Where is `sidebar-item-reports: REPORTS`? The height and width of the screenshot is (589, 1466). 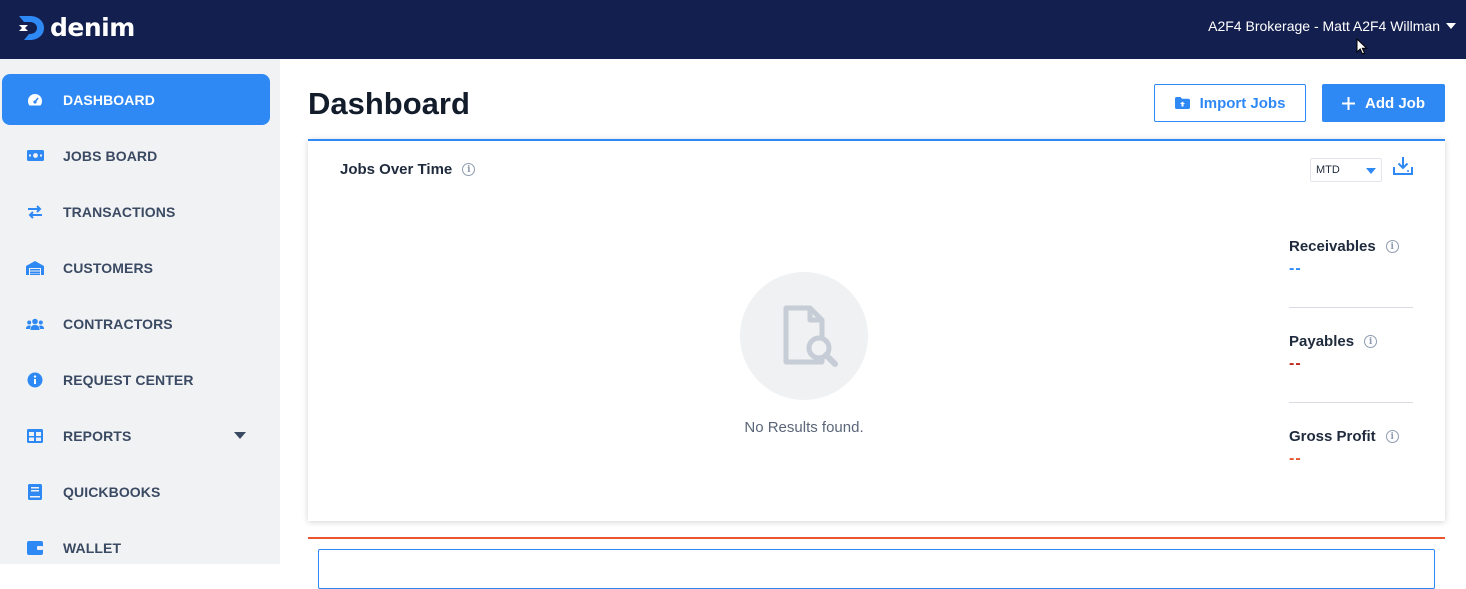
sidebar-item-reports: REPORTS is located at coordinates (136, 435).